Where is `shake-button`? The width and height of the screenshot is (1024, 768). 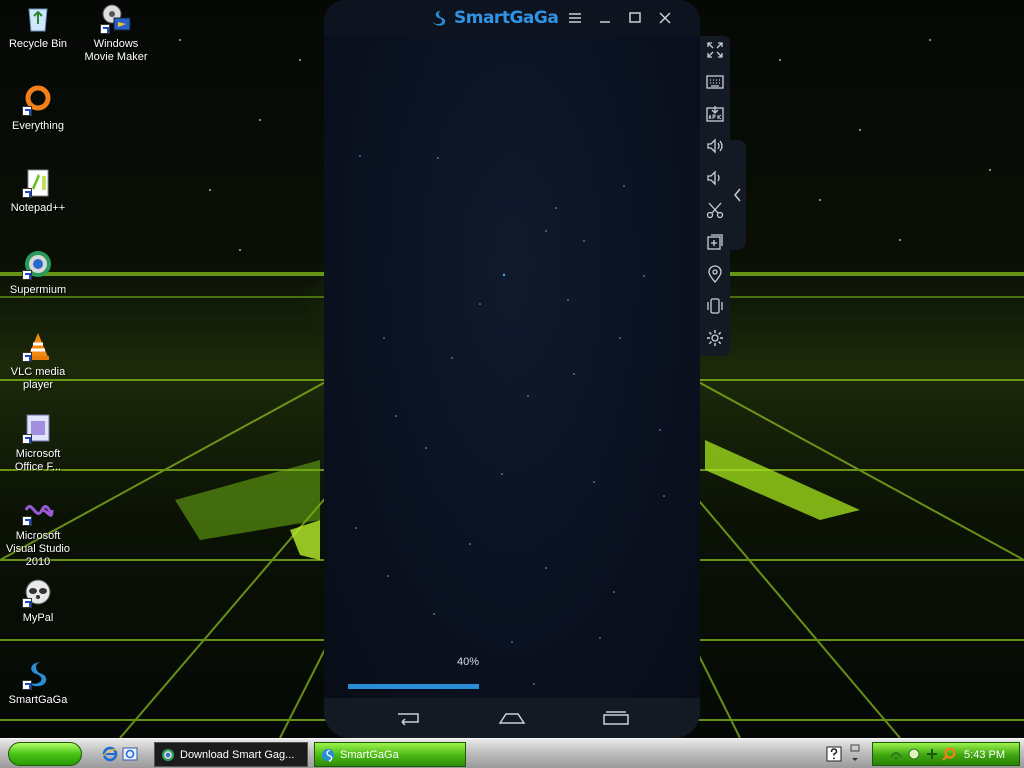 shake-button is located at coordinates (715, 306).